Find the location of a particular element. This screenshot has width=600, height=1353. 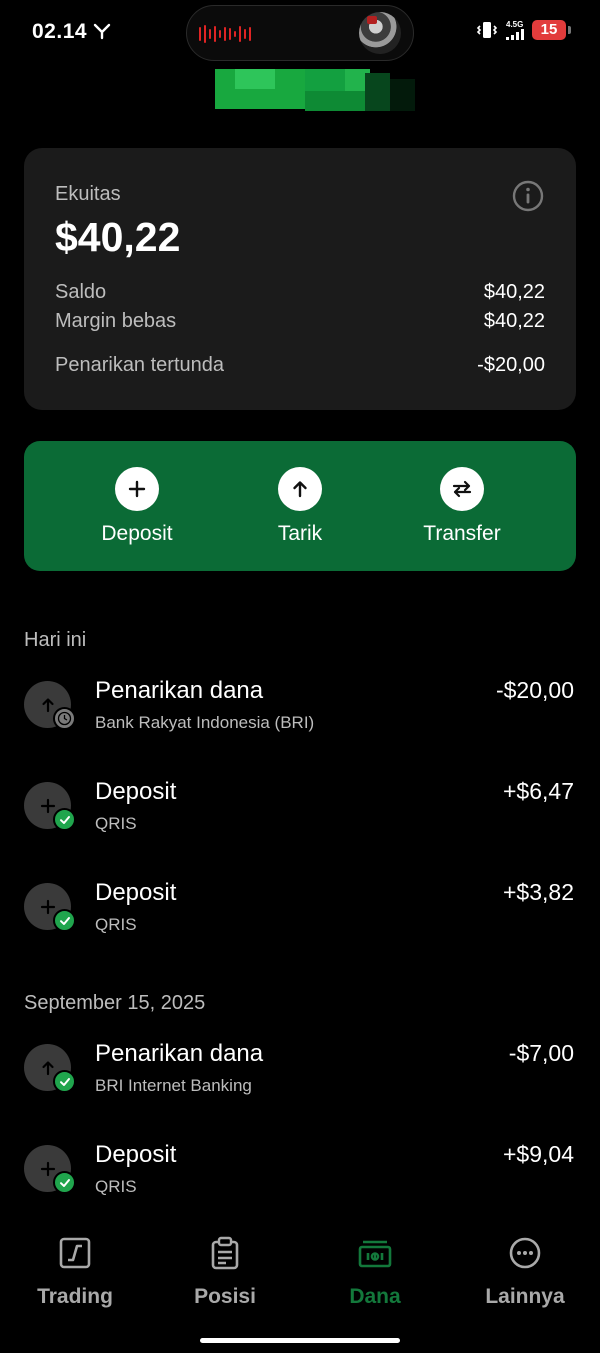

pending-clock-icon is located at coordinates (64, 718).